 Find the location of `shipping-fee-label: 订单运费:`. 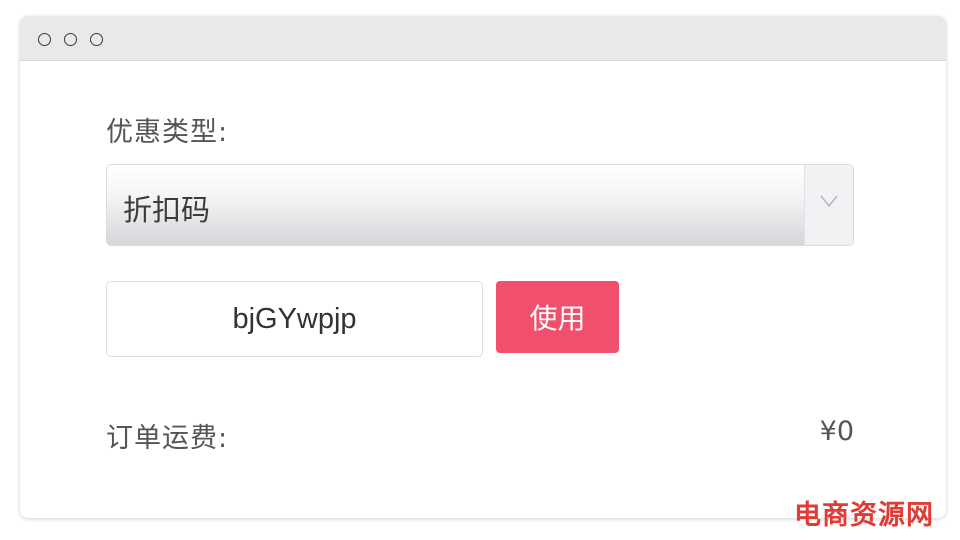

shipping-fee-label: 订单运费: is located at coordinates (167, 438).